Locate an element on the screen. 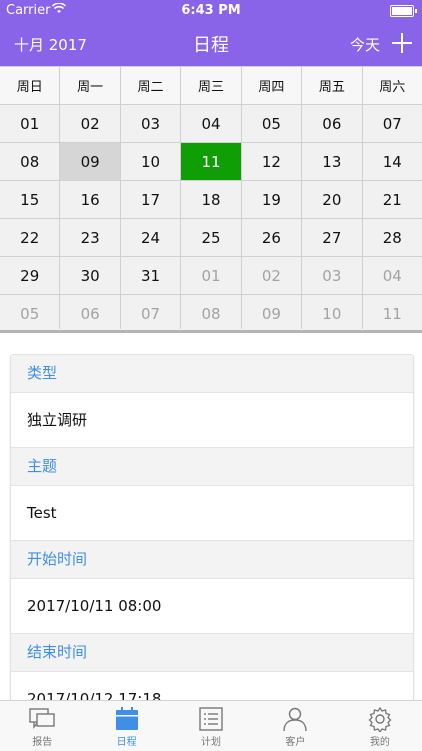  calendar-day: 22 is located at coordinates (30, 237).